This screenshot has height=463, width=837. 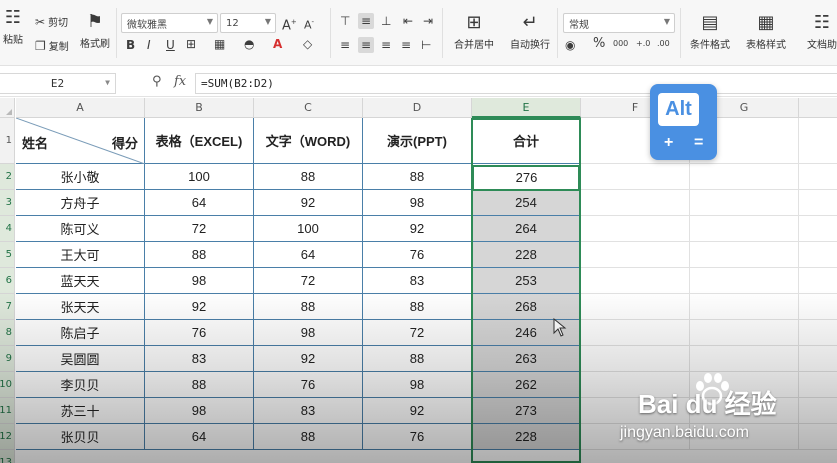 I want to click on row-header: 11, so click(x=7, y=411).